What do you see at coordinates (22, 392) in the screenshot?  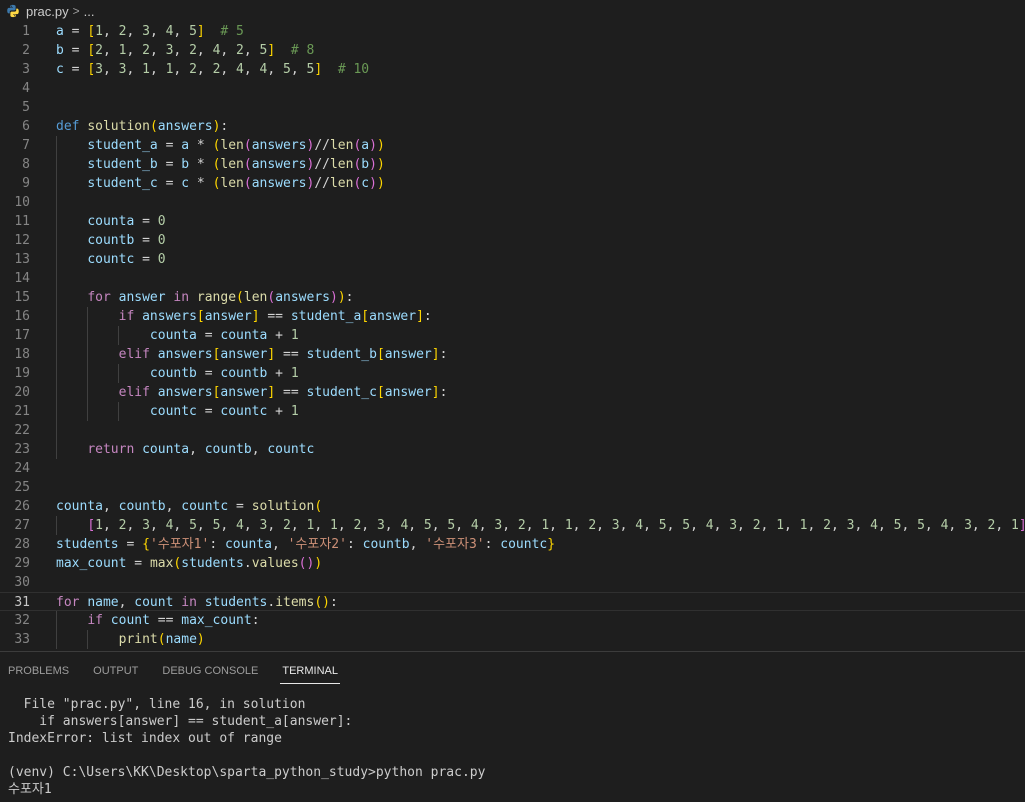 I see `line-number: 20` at bounding box center [22, 392].